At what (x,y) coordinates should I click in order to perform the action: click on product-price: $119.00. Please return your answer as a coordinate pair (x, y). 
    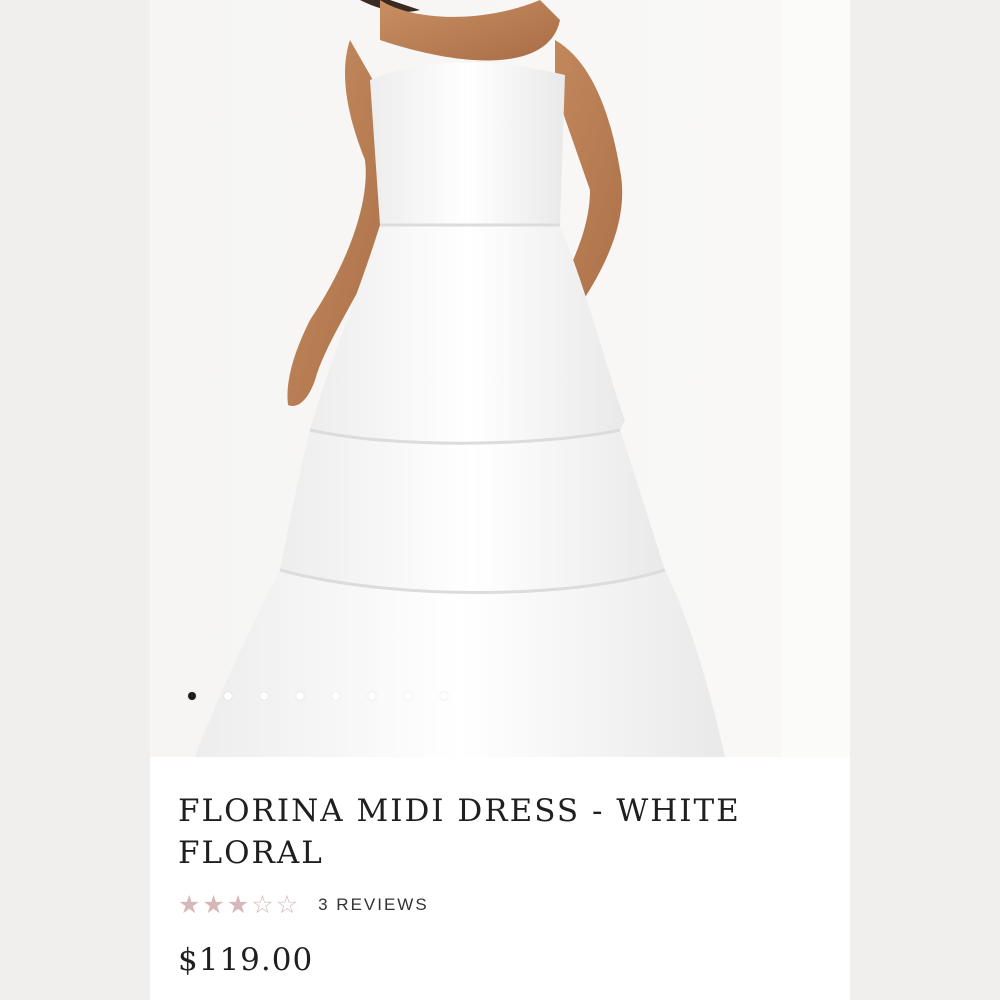
    Looking at the image, I should click on (246, 960).